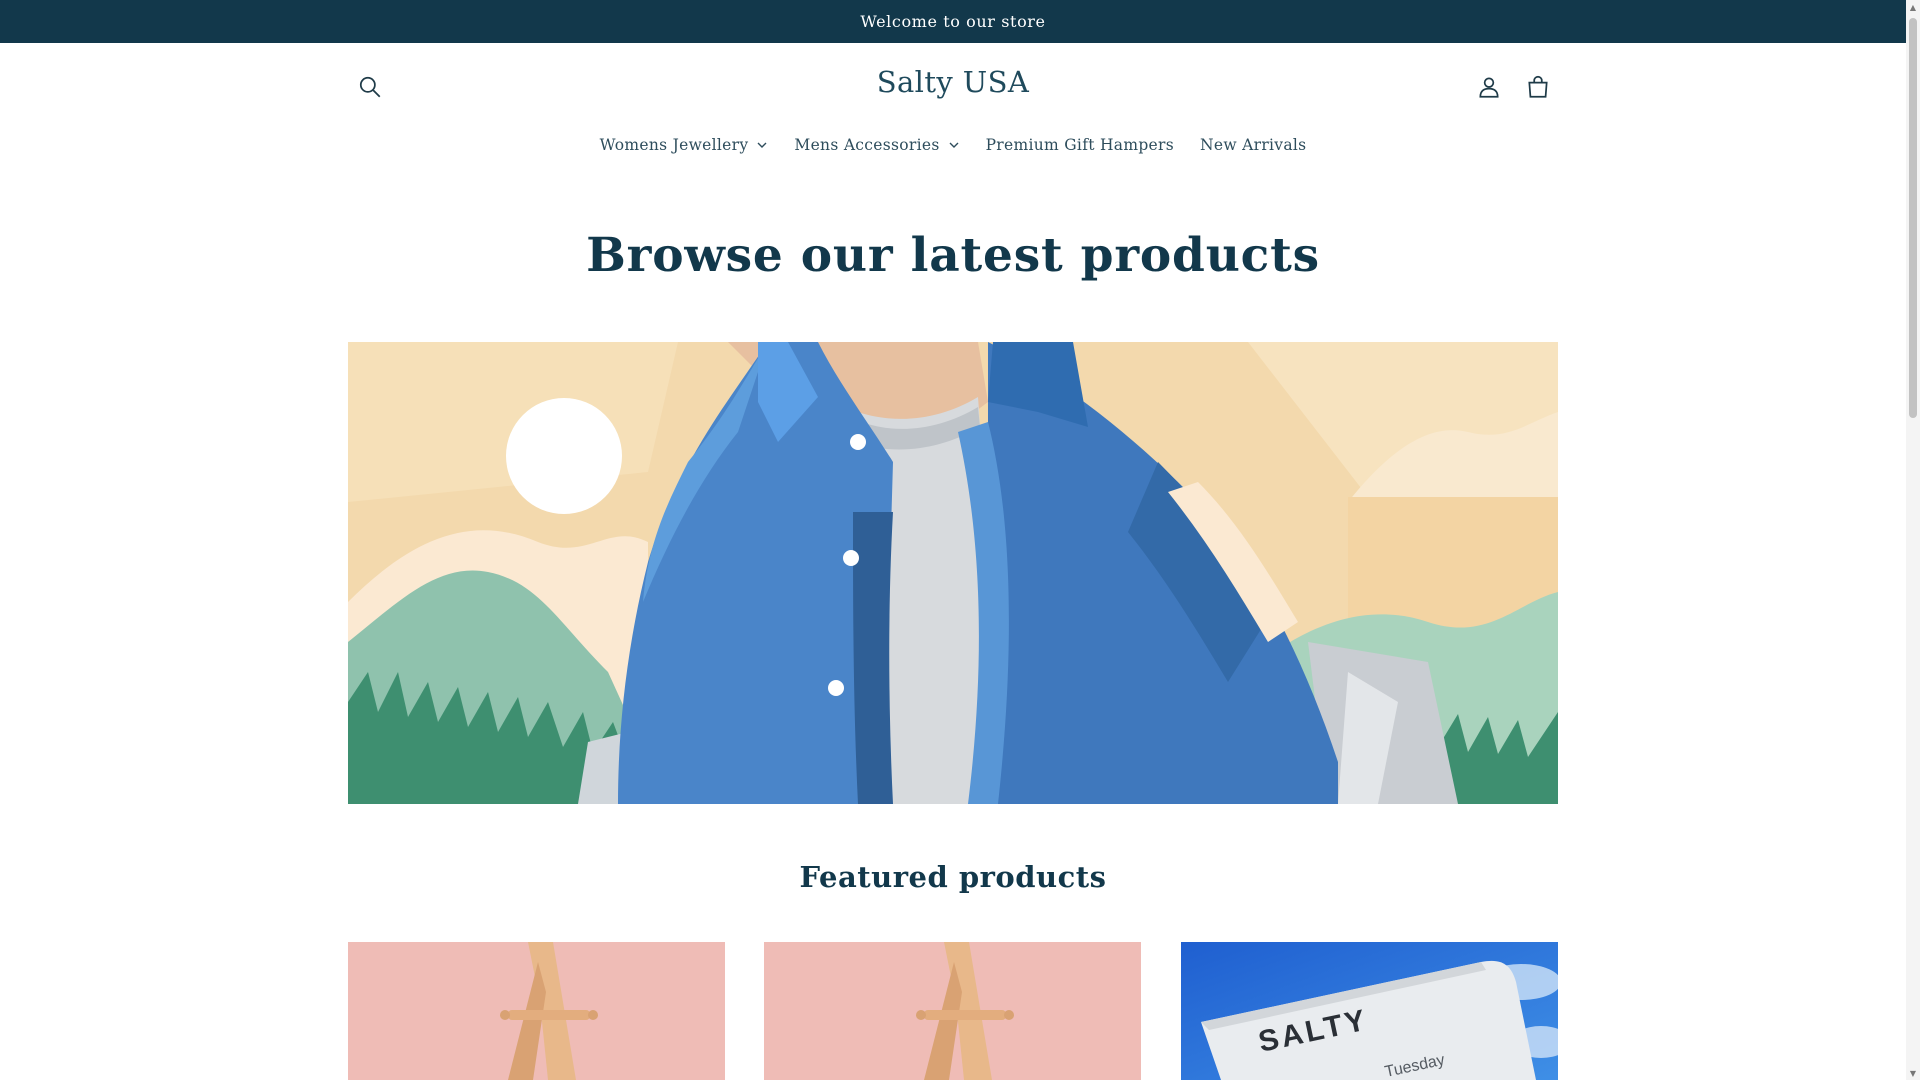 This screenshot has width=1920, height=1080. What do you see at coordinates (953, 255) in the screenshot?
I see `hero-title: Browse our latest products` at bounding box center [953, 255].